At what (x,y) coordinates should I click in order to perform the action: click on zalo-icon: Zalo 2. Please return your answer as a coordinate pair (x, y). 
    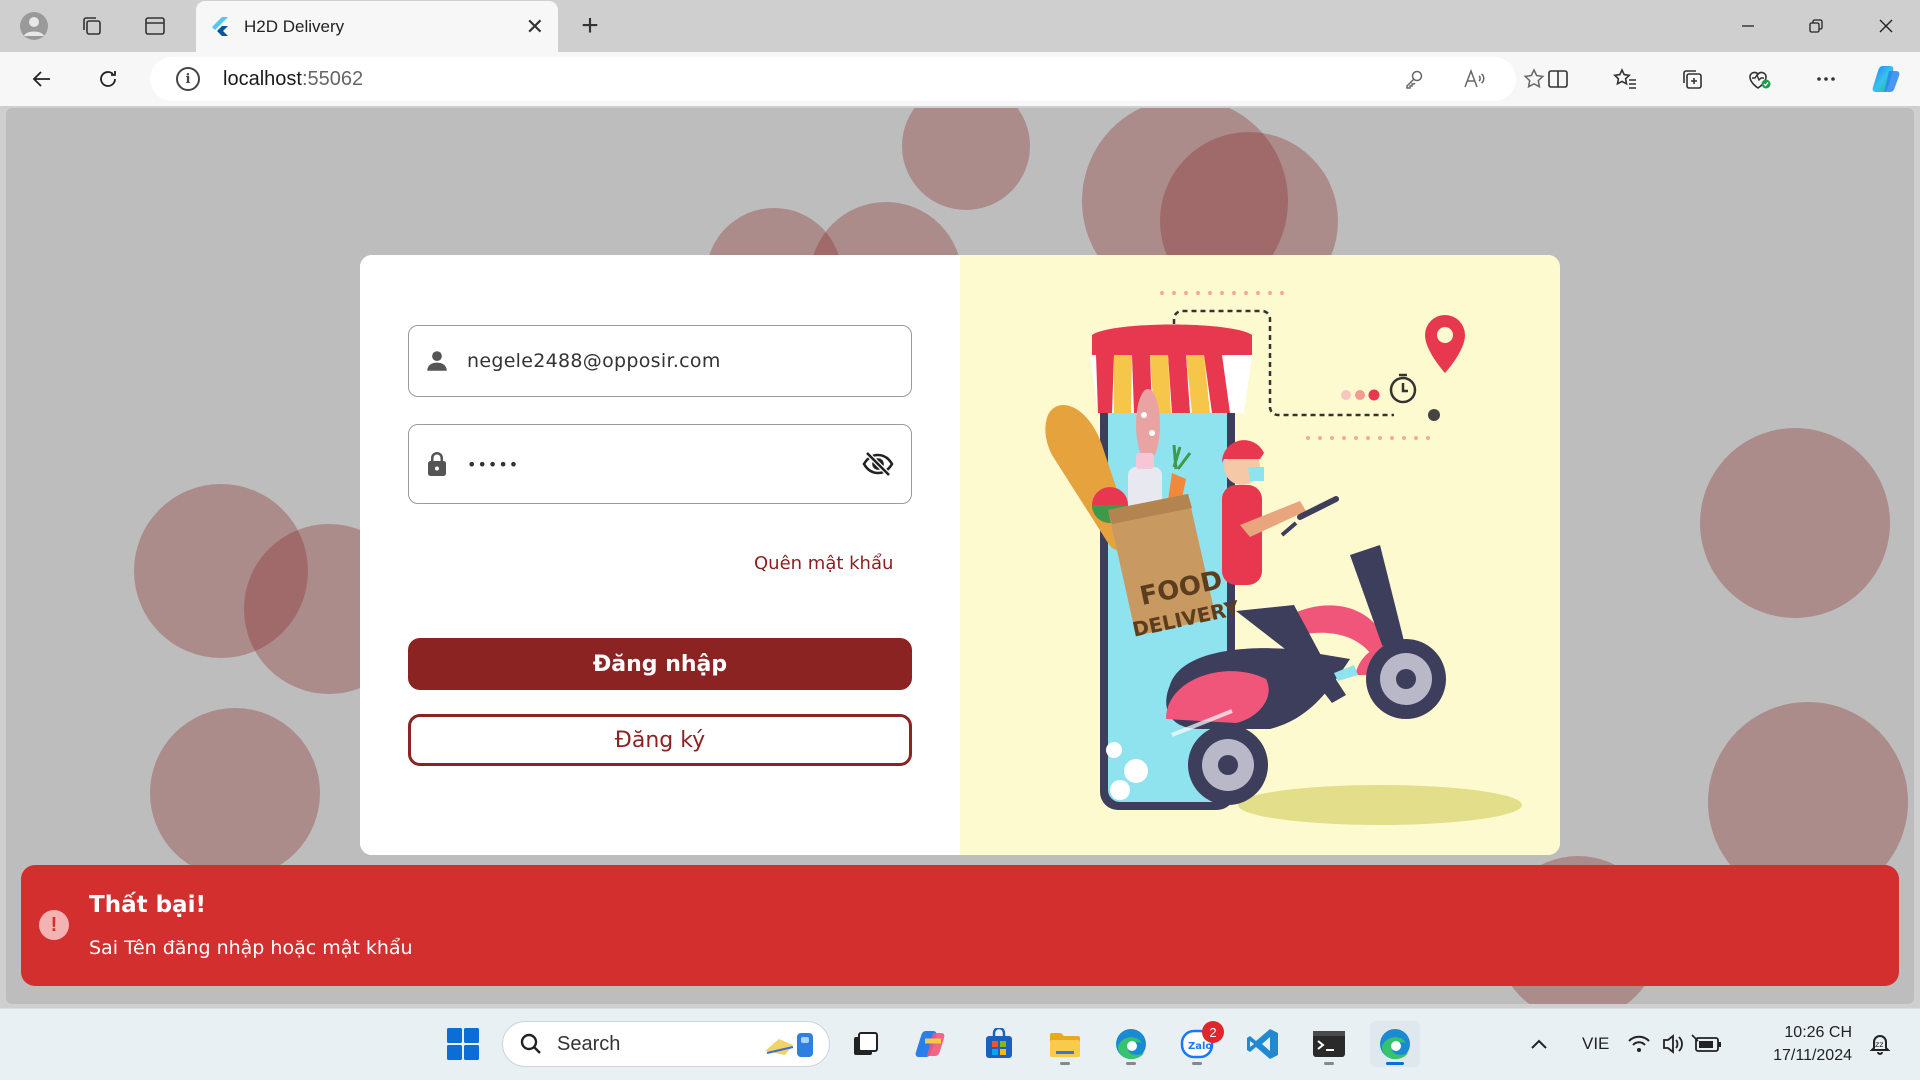
    Looking at the image, I should click on (1198, 1044).